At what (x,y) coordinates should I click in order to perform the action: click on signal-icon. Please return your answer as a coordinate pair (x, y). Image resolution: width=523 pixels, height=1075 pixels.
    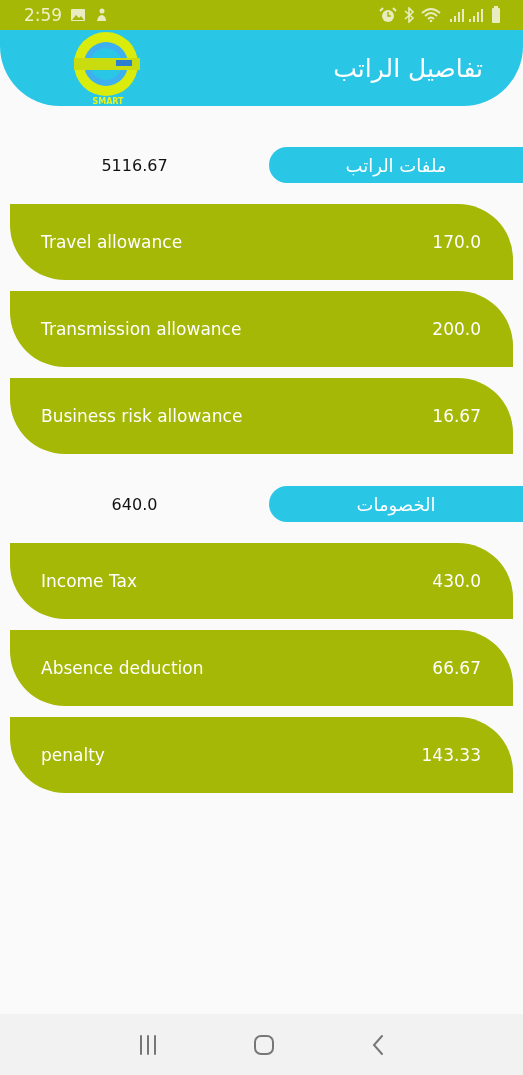
    Looking at the image, I should click on (467, 15).